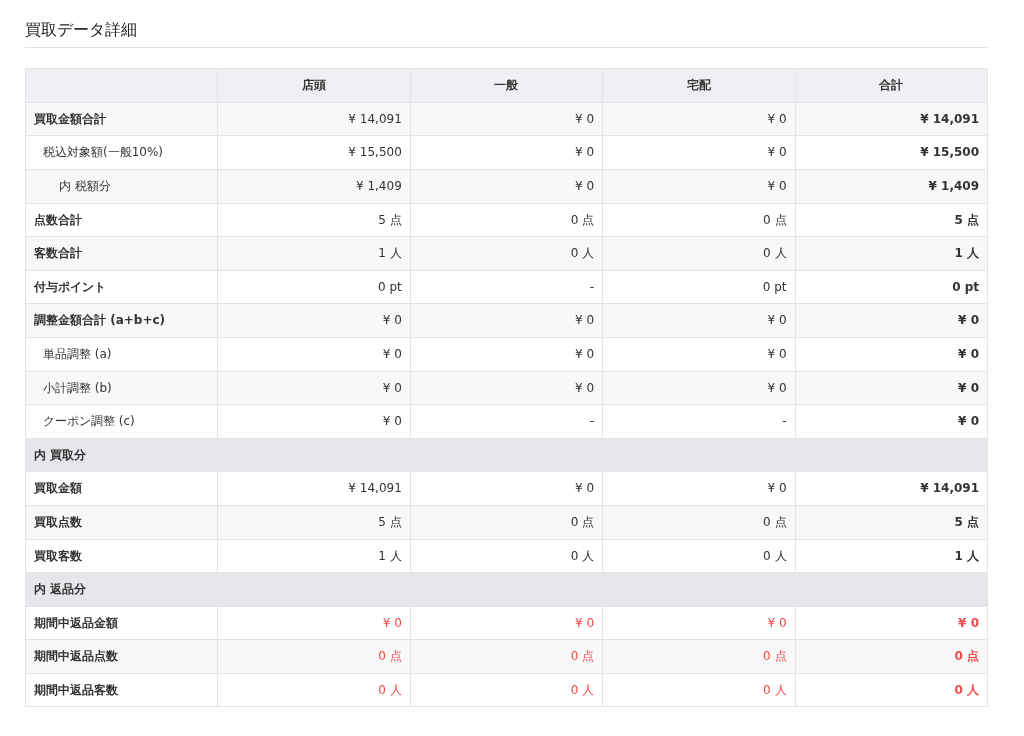  What do you see at coordinates (121, 656) in the screenshot?
I see `row-label: 期間中返品点数` at bounding box center [121, 656].